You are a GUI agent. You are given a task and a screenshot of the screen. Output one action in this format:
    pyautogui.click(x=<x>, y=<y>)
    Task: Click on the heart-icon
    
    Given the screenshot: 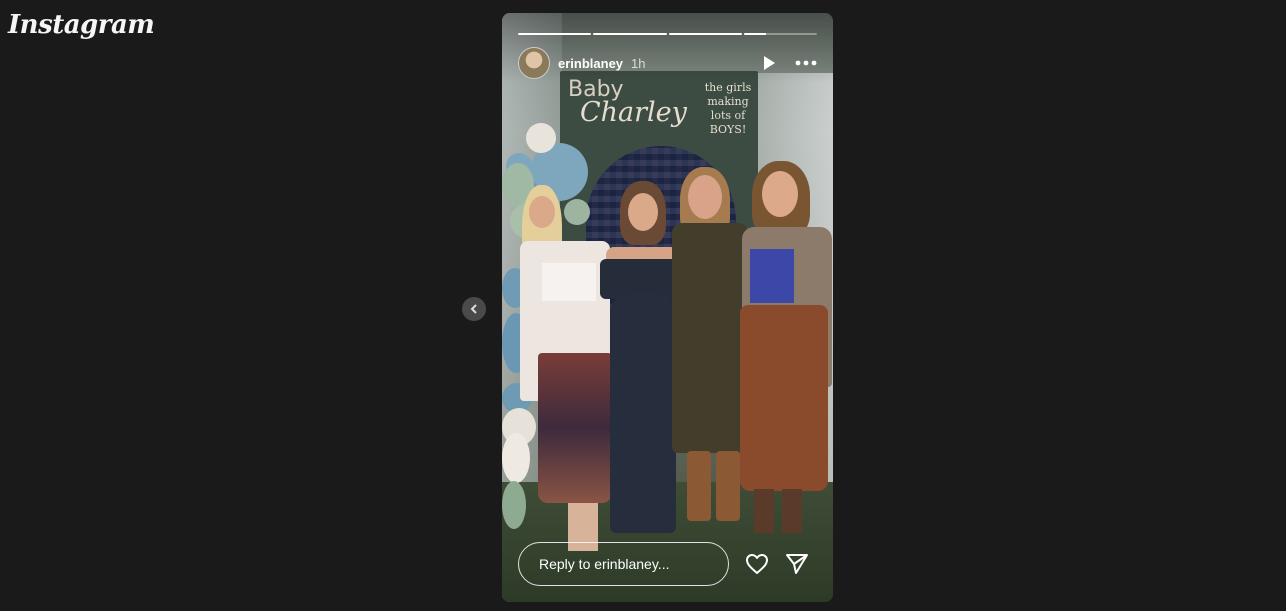 What is the action you would take?
    pyautogui.click(x=757, y=564)
    